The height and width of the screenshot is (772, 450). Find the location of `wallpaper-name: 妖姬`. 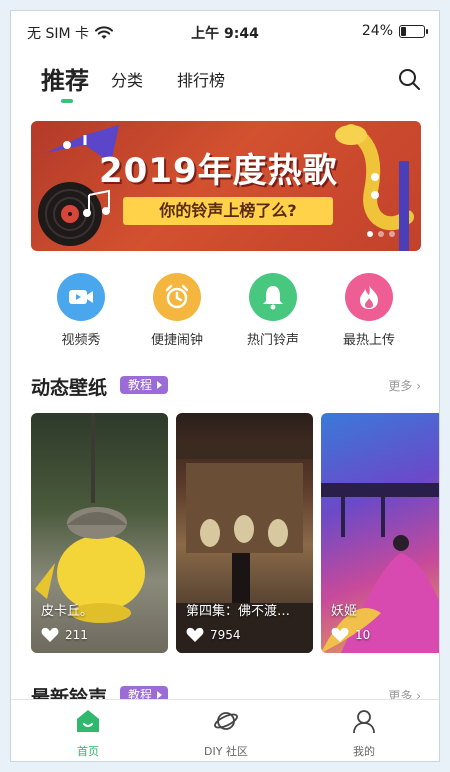

wallpaper-name: 妖姬 is located at coordinates (344, 611).